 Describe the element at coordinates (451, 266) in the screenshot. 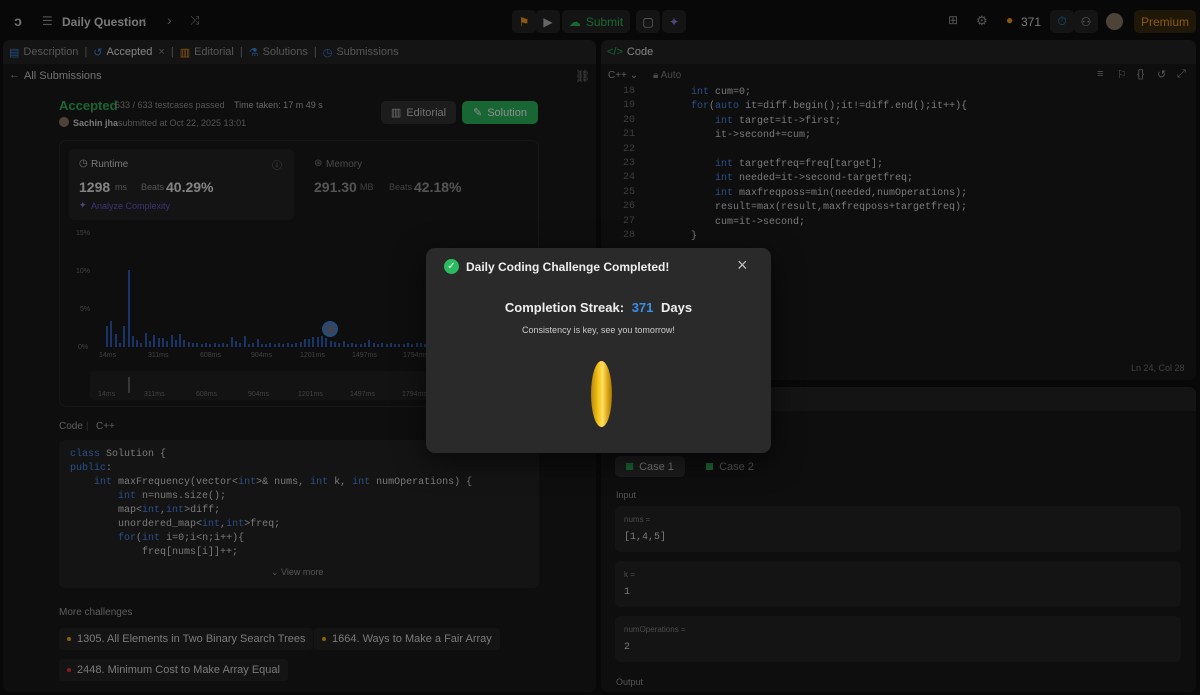

I see `success-check-icon: ✓` at that location.